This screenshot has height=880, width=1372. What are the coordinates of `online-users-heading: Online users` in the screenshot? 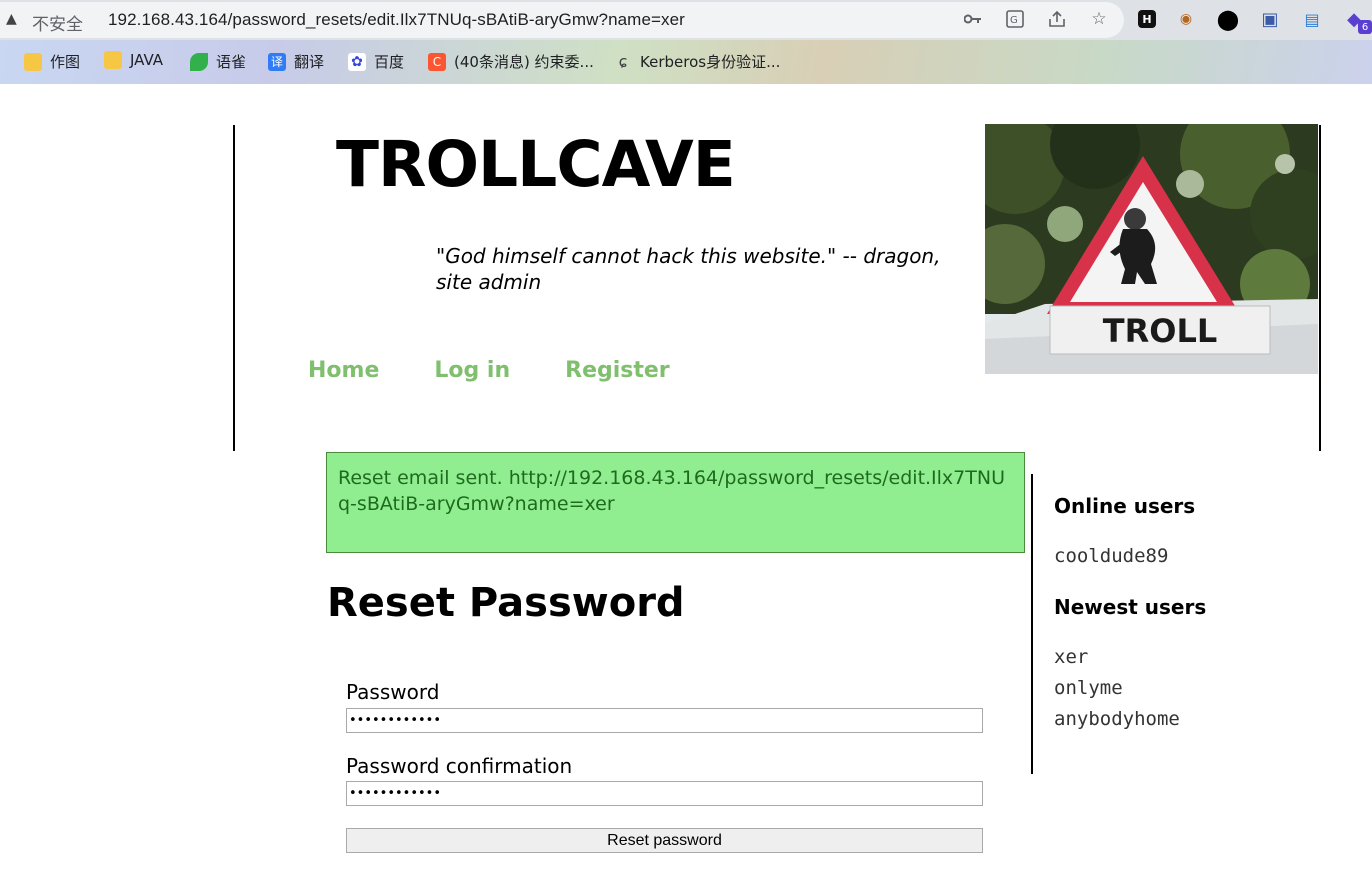 It's located at (1125, 506).